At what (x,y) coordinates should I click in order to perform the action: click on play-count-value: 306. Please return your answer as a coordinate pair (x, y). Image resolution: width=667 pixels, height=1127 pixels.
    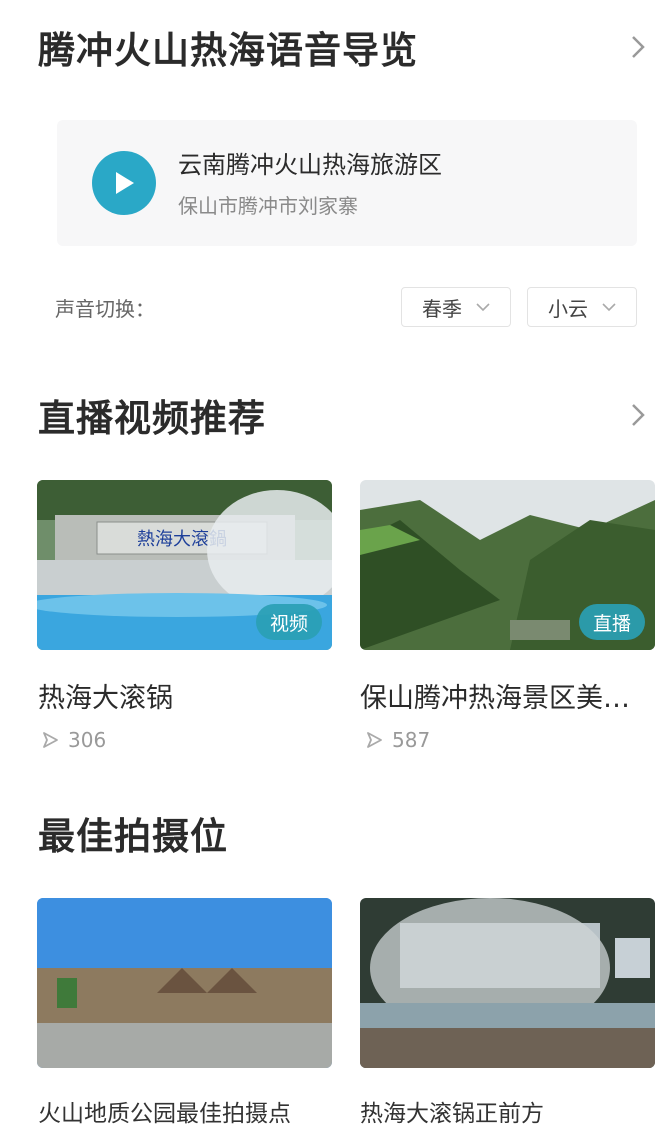
    Looking at the image, I should click on (87, 740).